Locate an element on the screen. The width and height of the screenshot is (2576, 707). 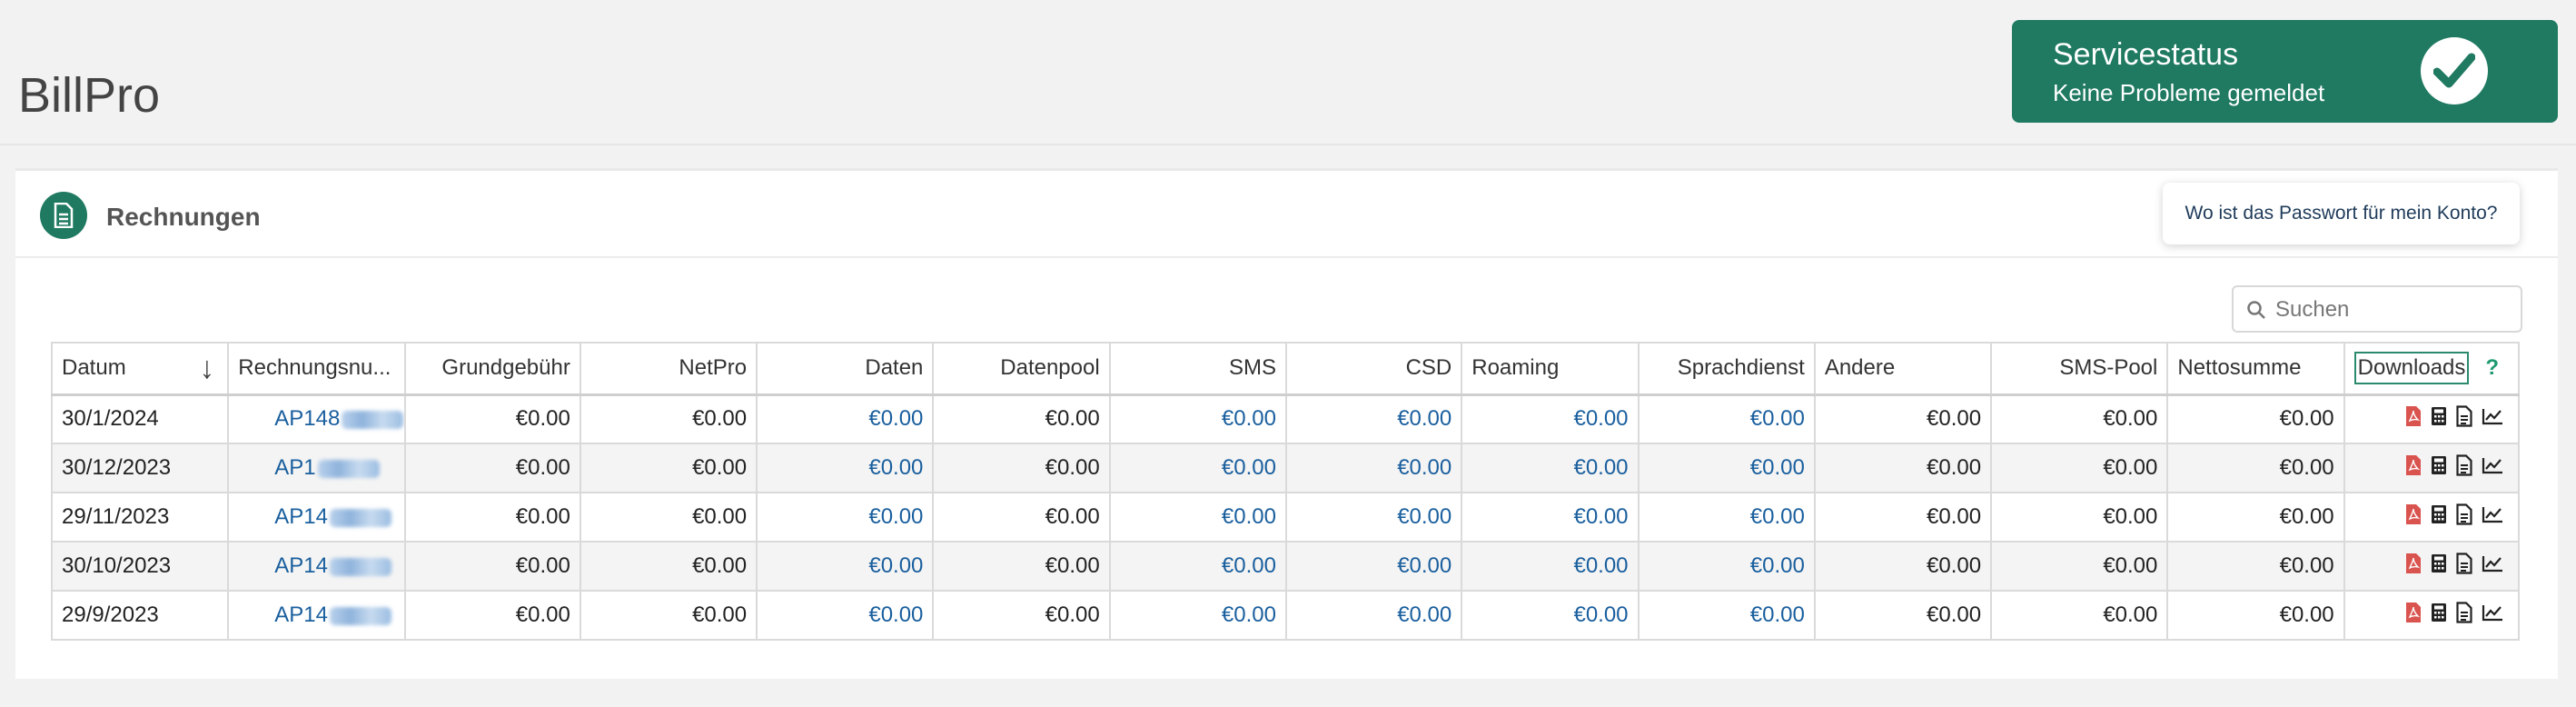
column-header-sms-pool: SMS-Pool is located at coordinates (2079, 369).